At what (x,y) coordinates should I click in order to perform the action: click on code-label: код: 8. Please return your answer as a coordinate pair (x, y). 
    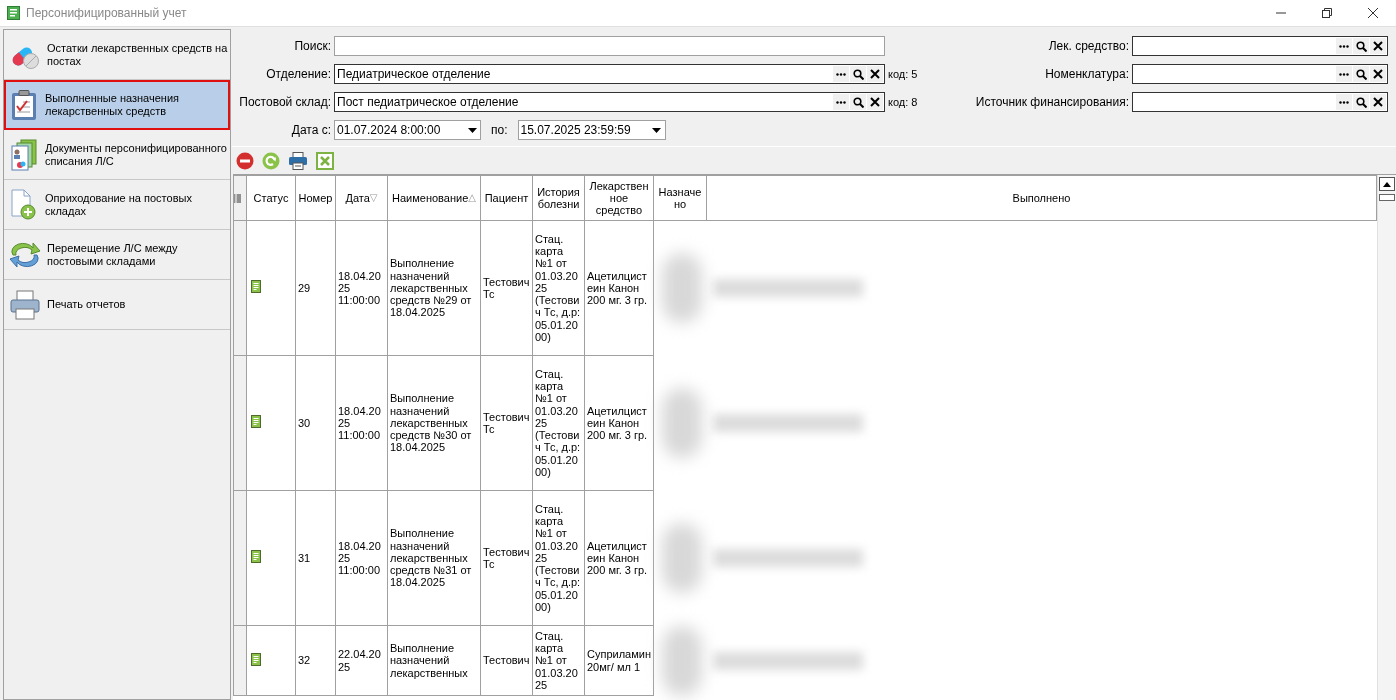
    Looking at the image, I should click on (902, 102).